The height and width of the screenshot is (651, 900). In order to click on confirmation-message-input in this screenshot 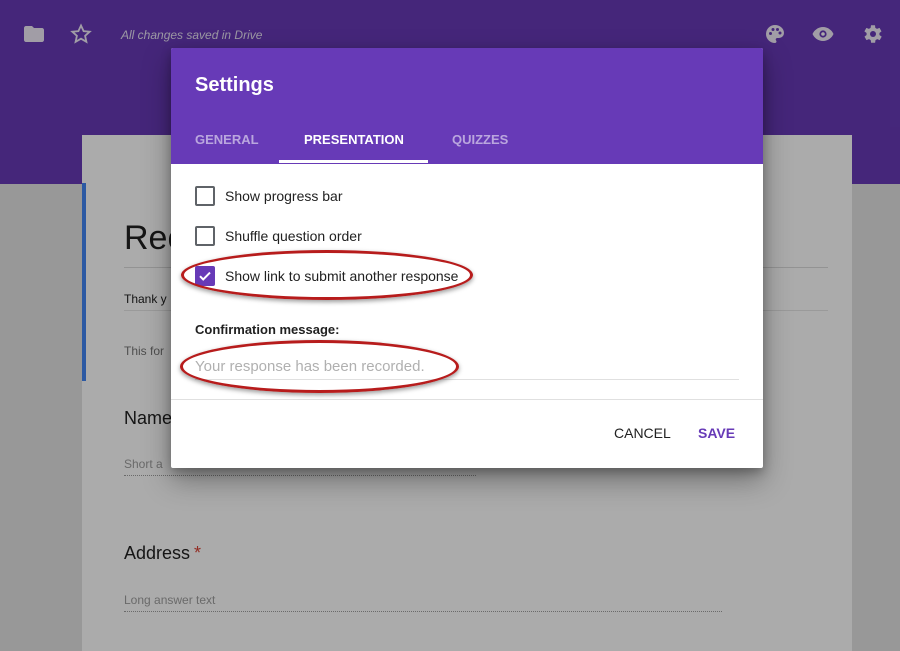, I will do `click(467, 367)`.